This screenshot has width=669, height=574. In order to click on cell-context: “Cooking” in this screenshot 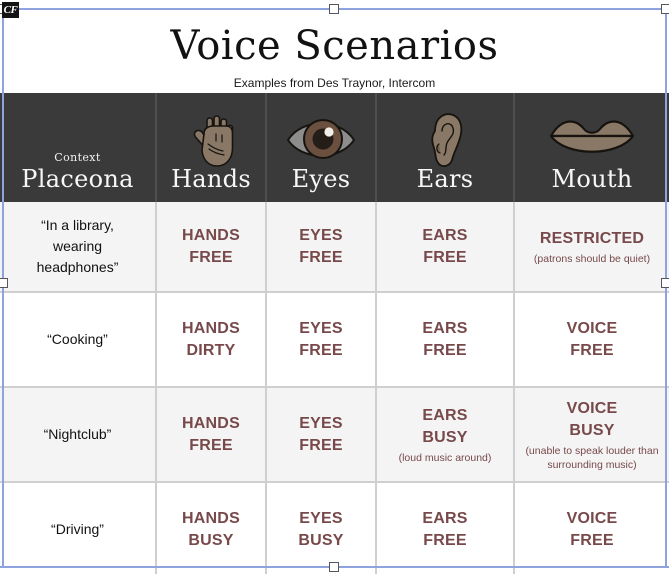, I will do `click(78, 340)`.